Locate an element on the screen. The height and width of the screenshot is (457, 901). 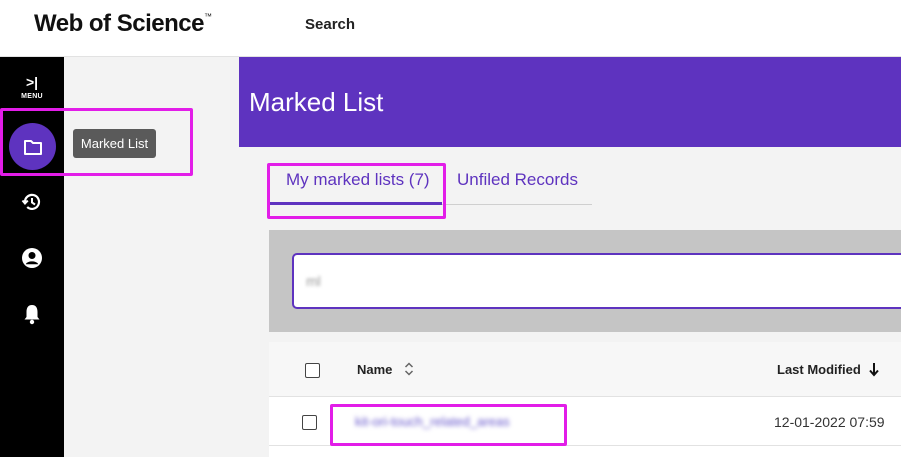
account-icon is located at coordinates (32, 258).